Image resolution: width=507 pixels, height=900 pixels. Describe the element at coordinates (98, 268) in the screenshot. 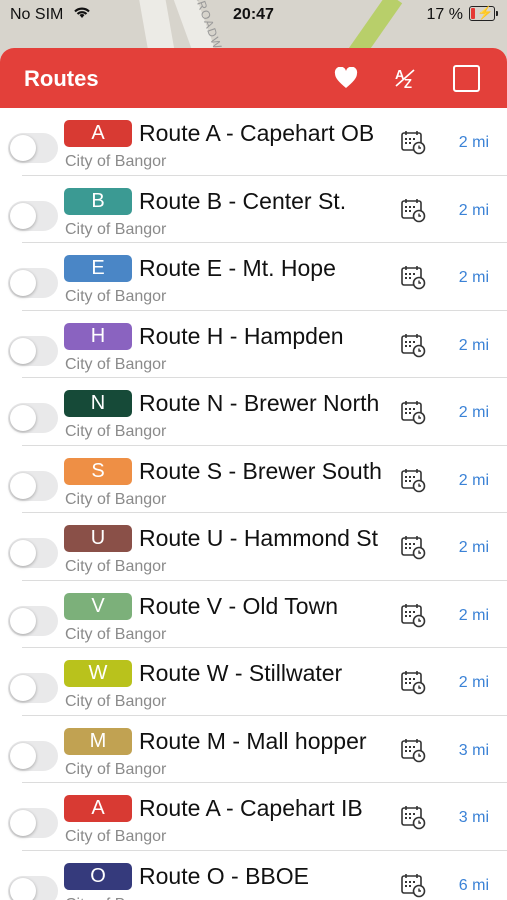

I see `route-badge: E` at that location.